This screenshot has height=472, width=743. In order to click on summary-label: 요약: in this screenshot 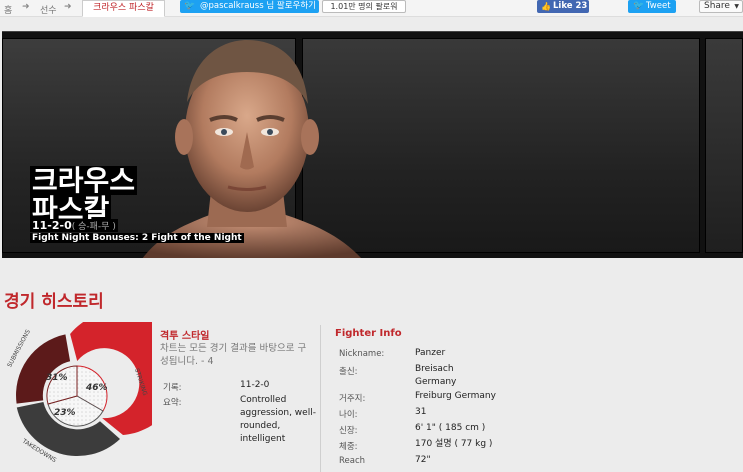, I will do `click(172, 403)`.